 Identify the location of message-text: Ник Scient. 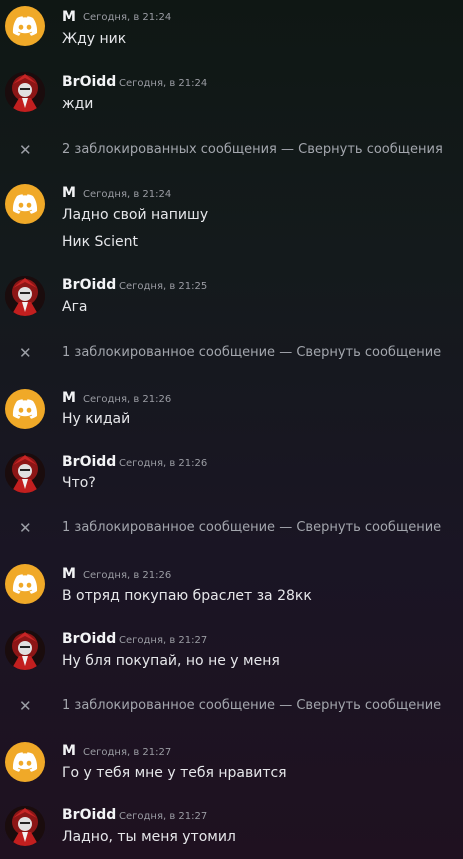
(100, 242).